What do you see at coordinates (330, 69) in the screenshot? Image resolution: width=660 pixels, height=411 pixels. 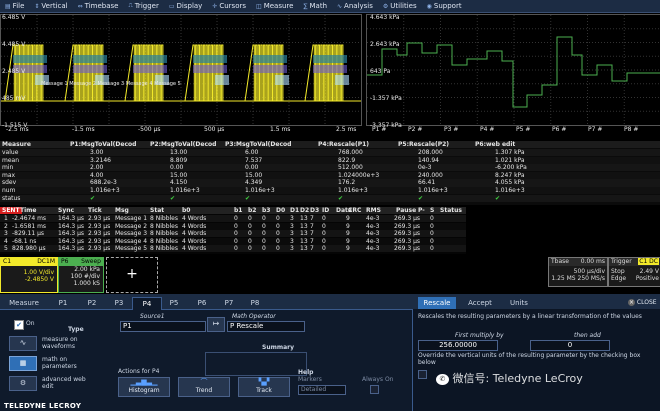 I see `decode-band` at bounding box center [330, 69].